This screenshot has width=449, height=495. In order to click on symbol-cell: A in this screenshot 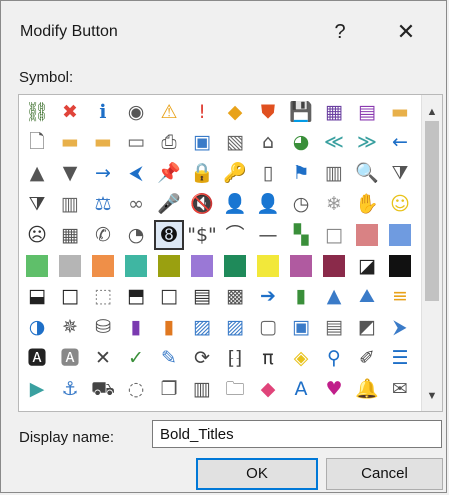, I will do `click(301, 389)`.